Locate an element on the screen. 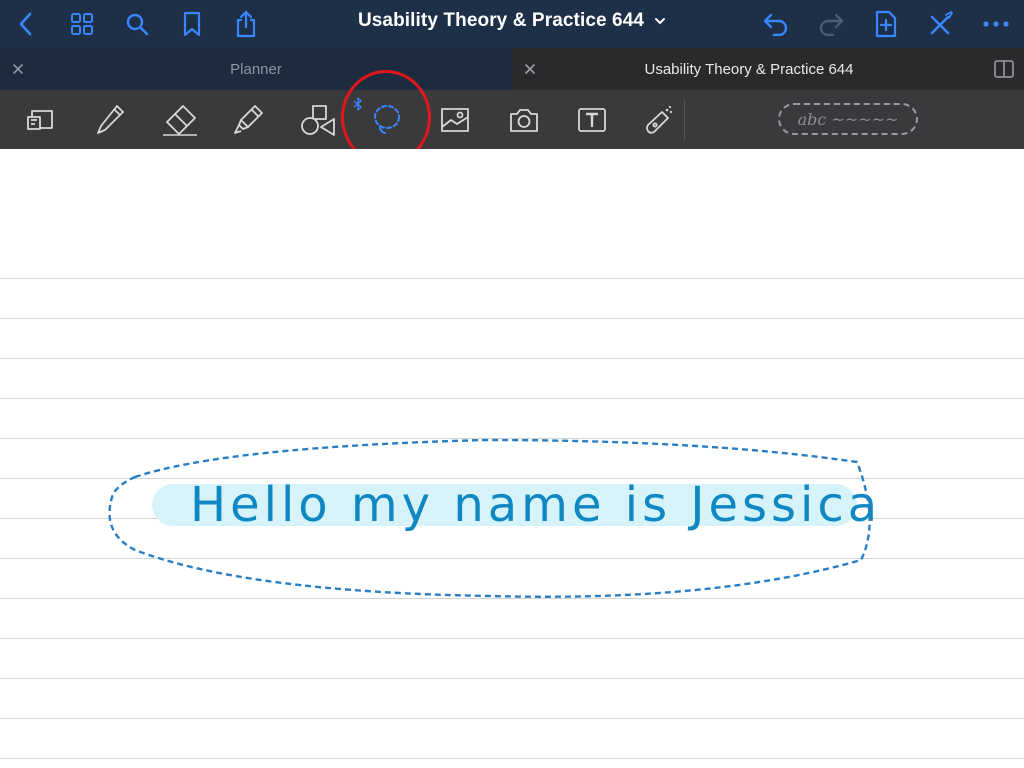 This screenshot has height=768, width=1024. highlighter-icon is located at coordinates (248, 119).